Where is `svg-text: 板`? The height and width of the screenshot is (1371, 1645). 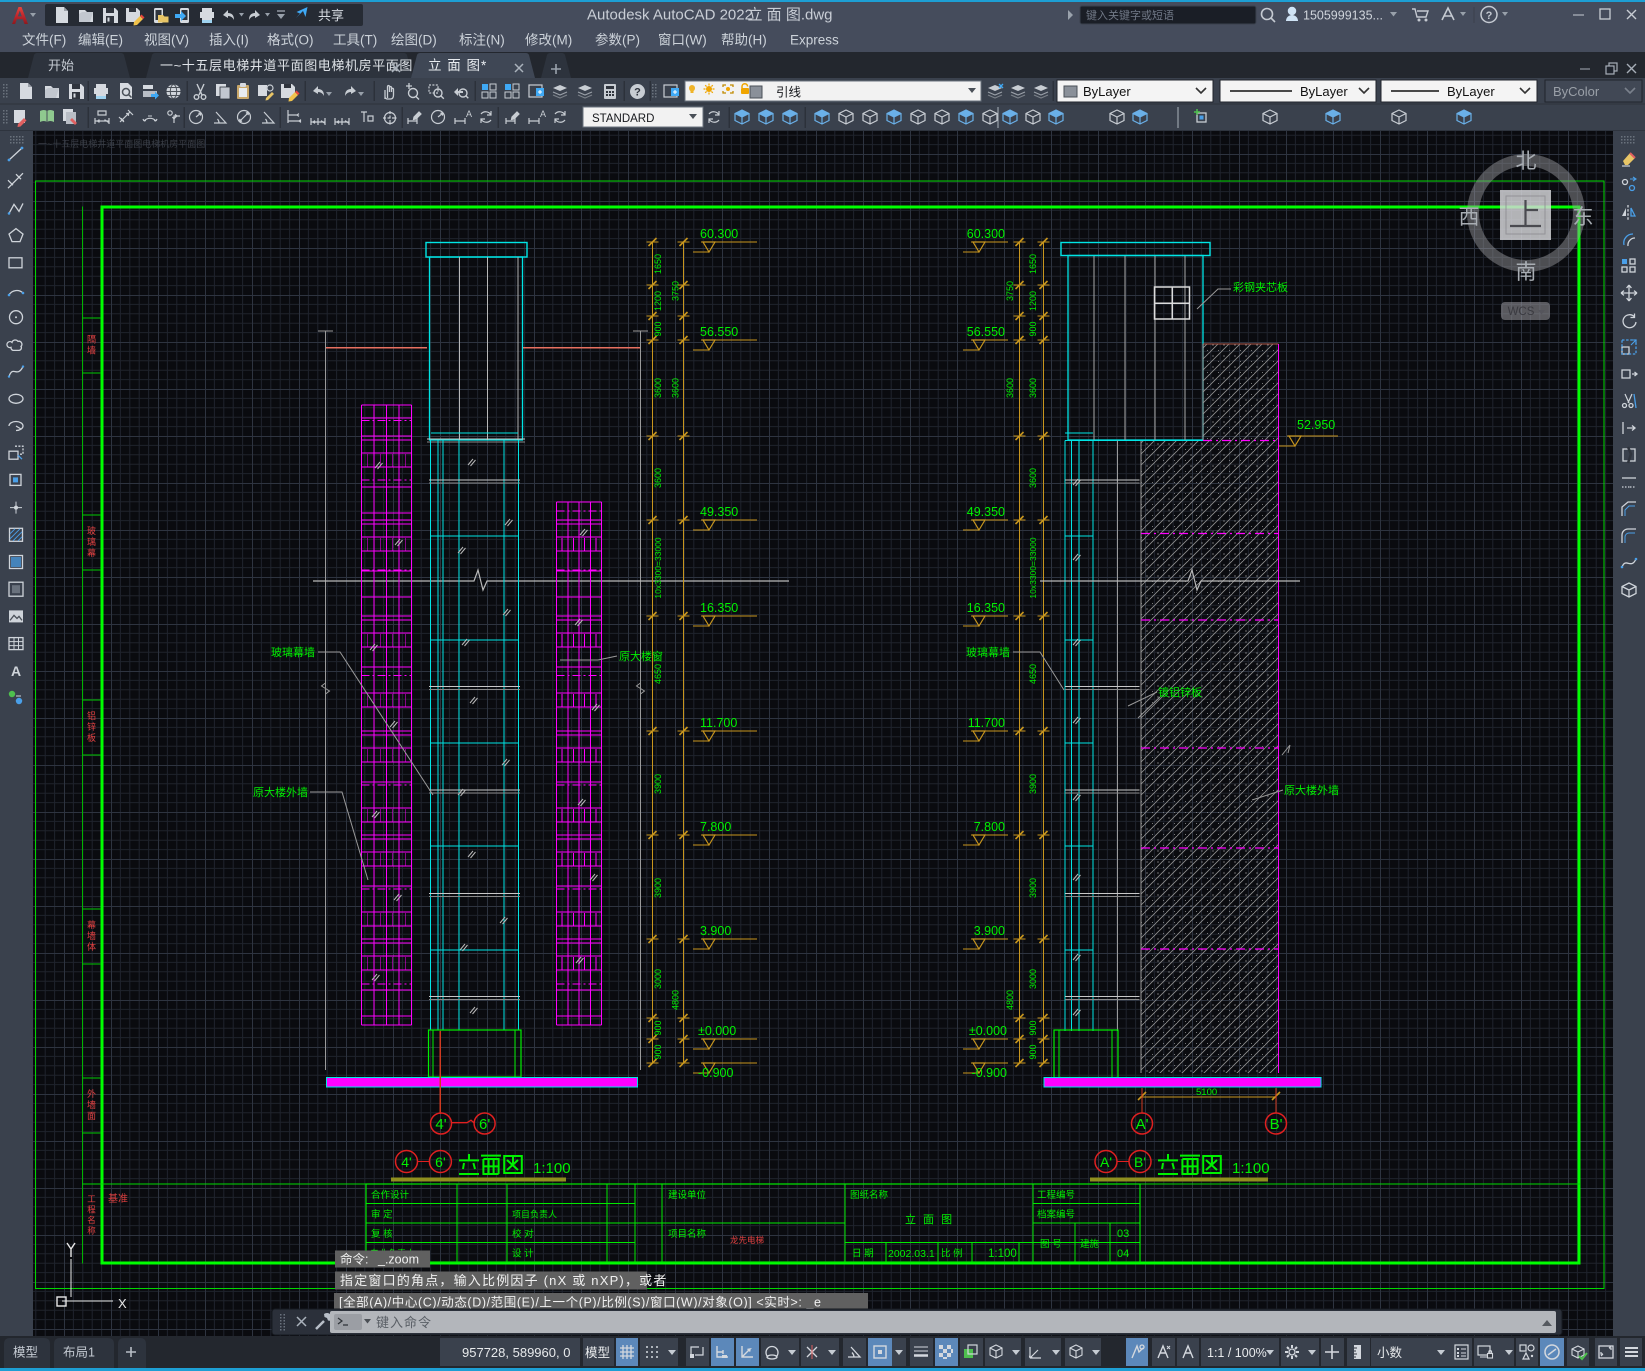
svg-text: 板 is located at coordinates (91, 737).